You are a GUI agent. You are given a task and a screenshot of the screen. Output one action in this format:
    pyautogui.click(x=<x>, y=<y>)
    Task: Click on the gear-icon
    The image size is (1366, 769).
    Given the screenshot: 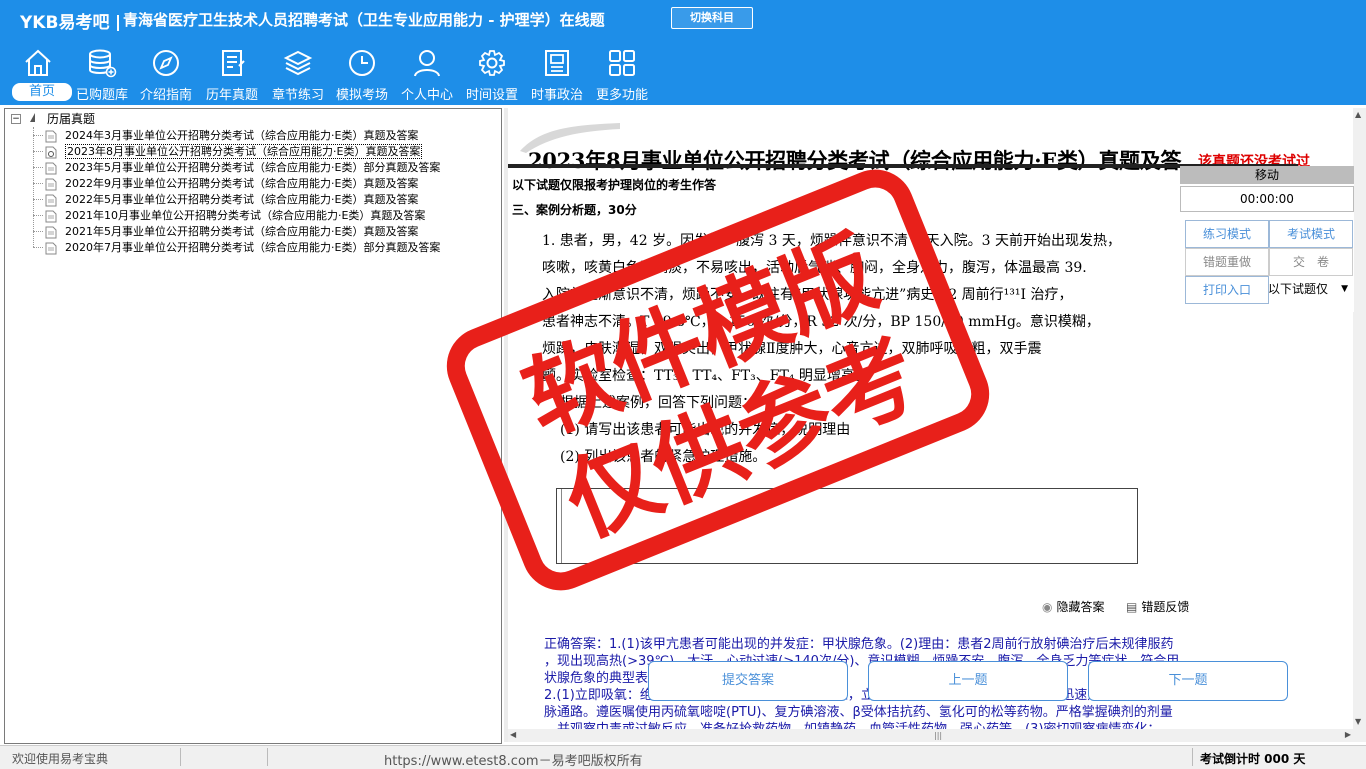 What is the action you would take?
    pyautogui.click(x=492, y=63)
    